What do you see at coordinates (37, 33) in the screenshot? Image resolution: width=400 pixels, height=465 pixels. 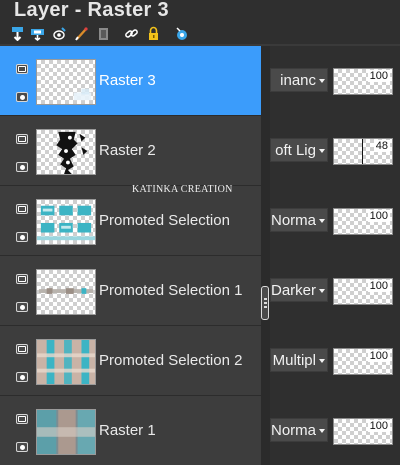 I see `new-mask-icon` at bounding box center [37, 33].